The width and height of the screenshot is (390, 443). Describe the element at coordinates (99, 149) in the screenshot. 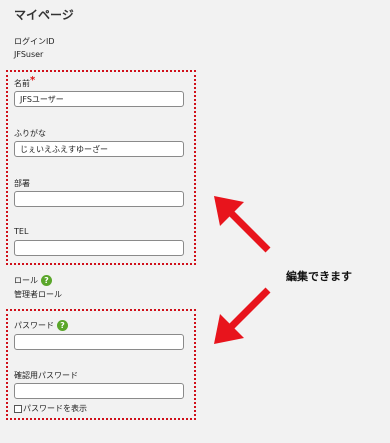

I see `furigana-input: じぇいえふえすゆーざー` at that location.